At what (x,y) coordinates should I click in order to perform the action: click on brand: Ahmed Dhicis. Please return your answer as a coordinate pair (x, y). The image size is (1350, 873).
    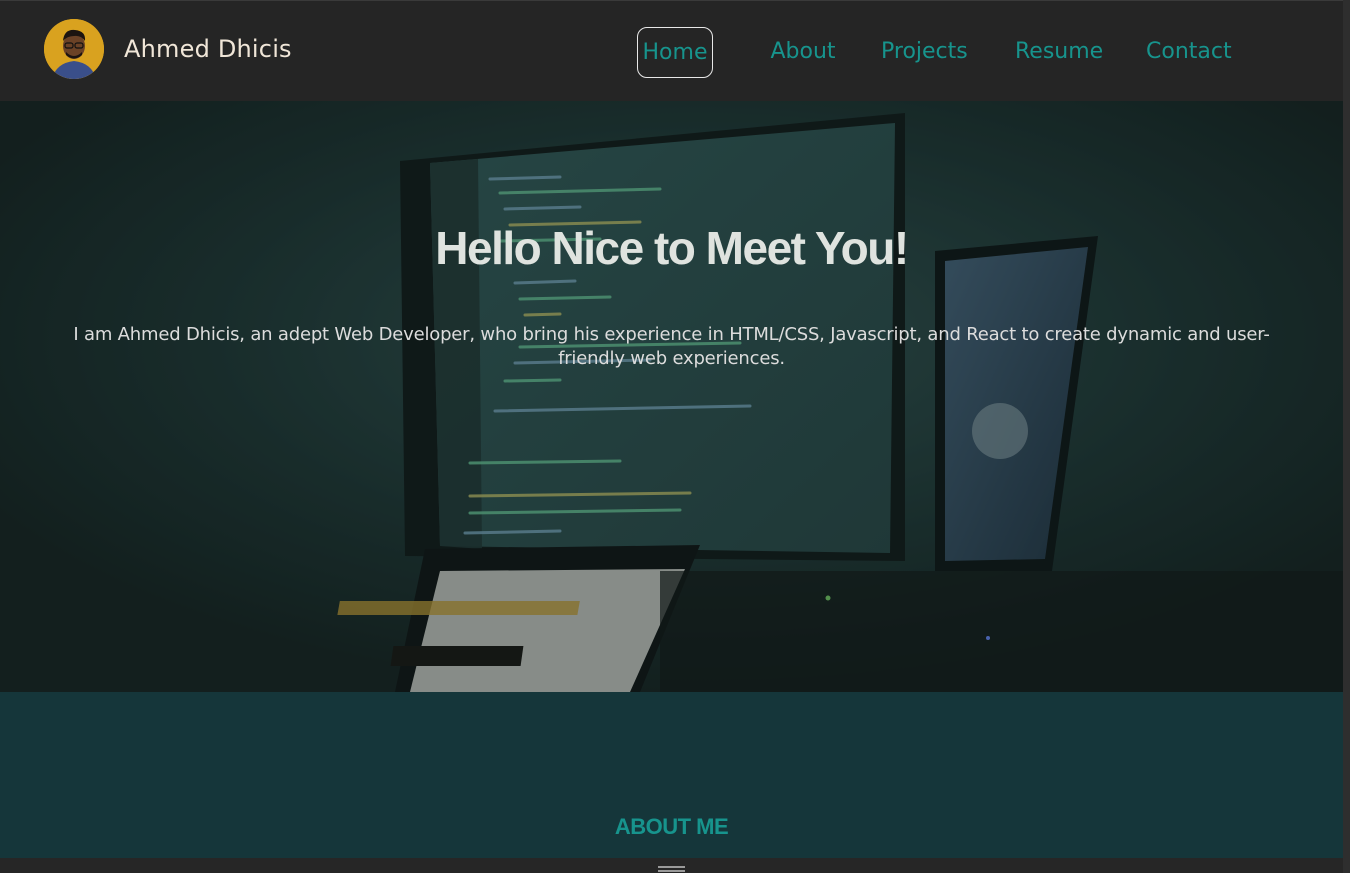
    Looking at the image, I should click on (168, 49).